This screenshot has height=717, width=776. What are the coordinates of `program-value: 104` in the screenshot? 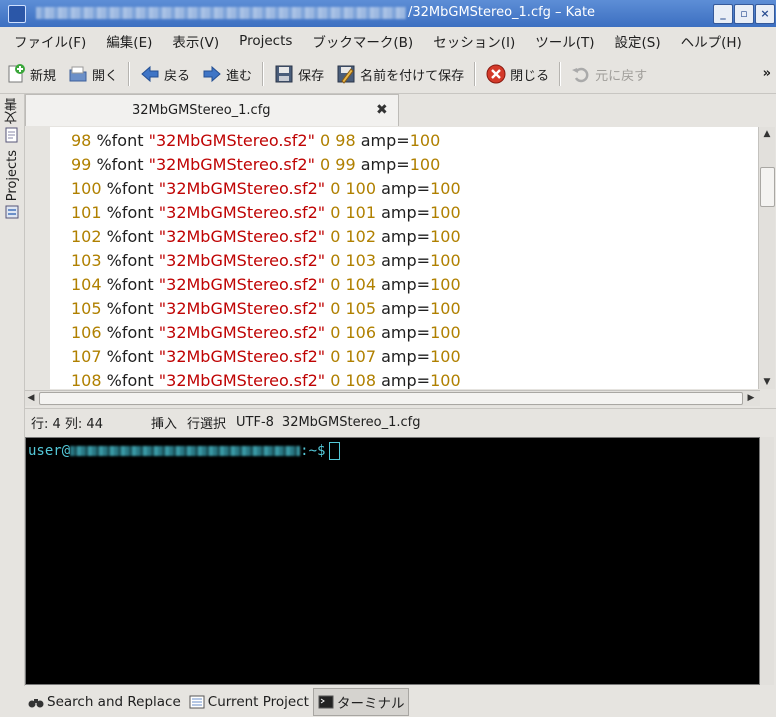 It's located at (361, 284).